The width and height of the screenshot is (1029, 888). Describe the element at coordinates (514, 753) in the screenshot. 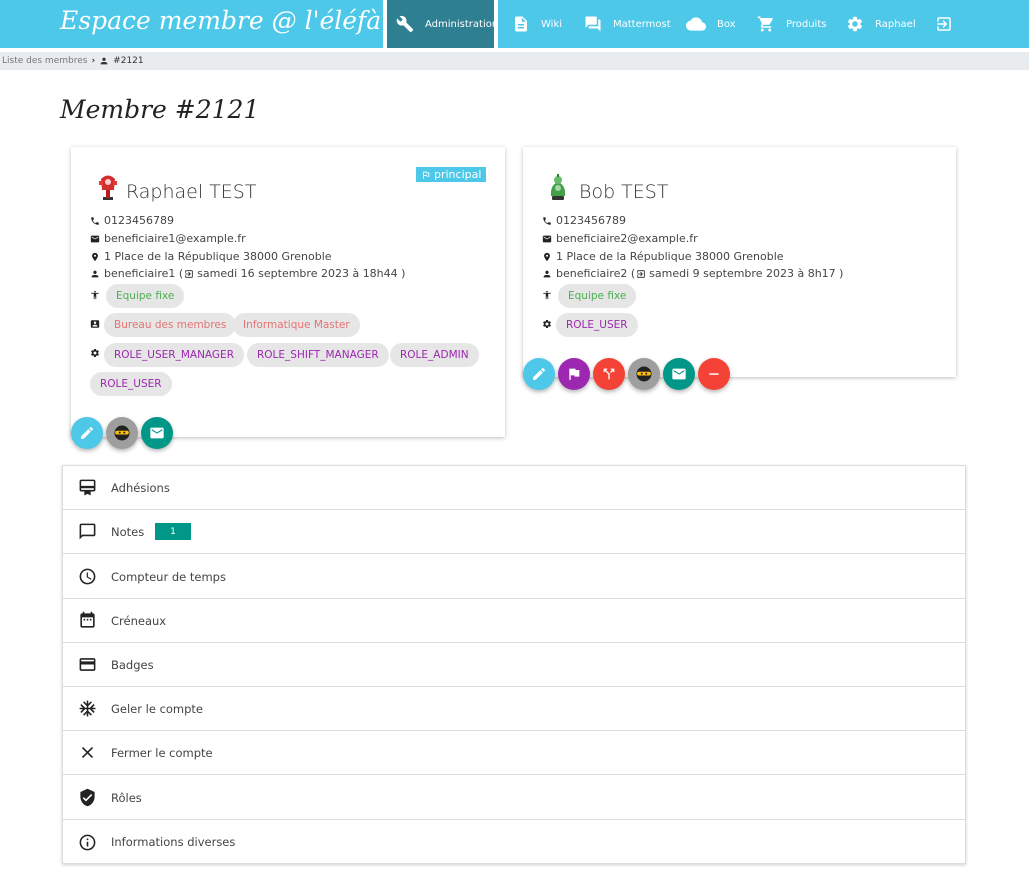

I see `section-fermer: Fermer le compte` at that location.